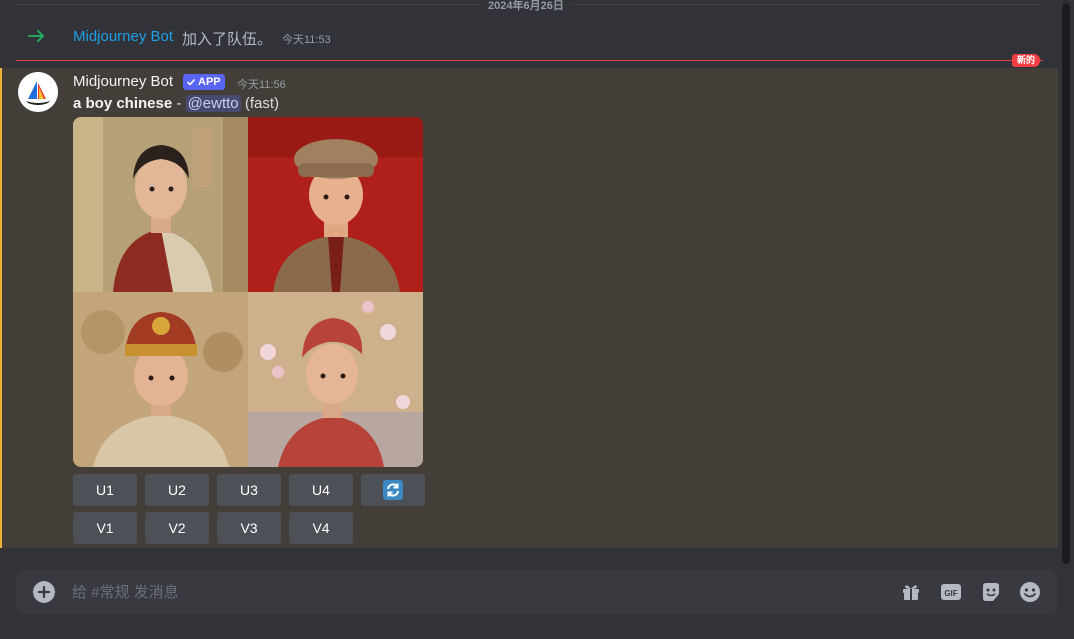 This screenshot has height=639, width=1074. What do you see at coordinates (321, 528) in the screenshot?
I see `variation-button-4: V4` at bounding box center [321, 528].